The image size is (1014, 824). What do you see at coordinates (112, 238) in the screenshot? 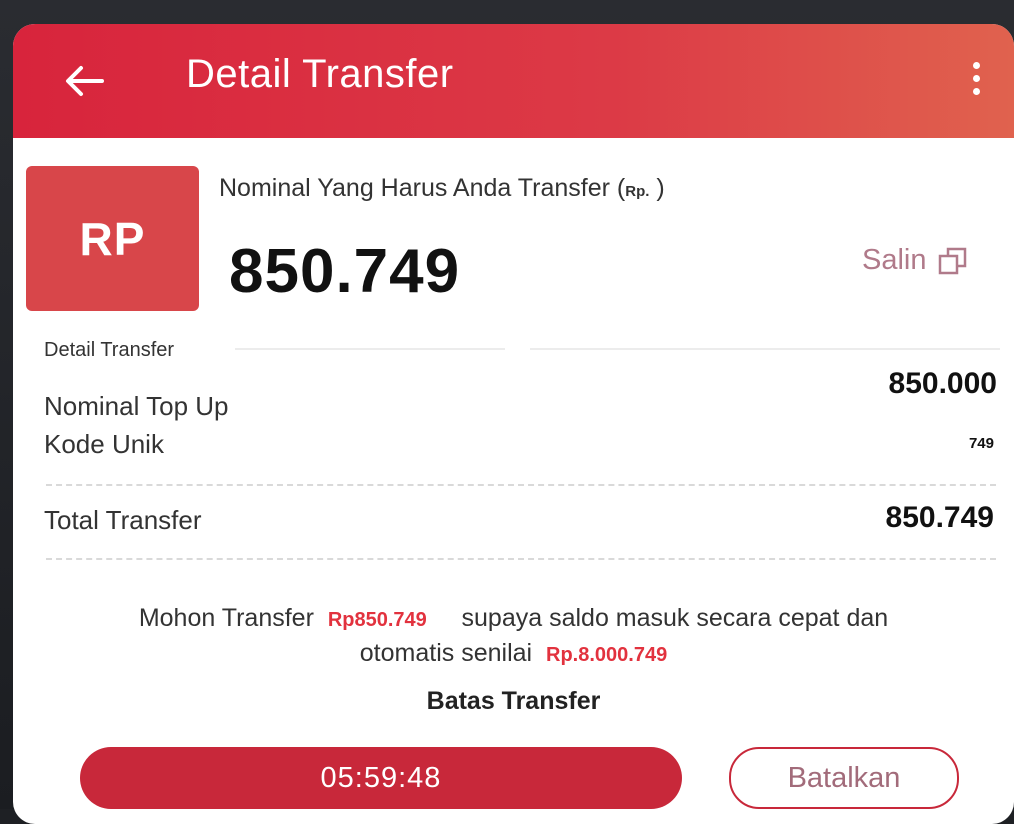
I see `currency-badge: RP` at bounding box center [112, 238].